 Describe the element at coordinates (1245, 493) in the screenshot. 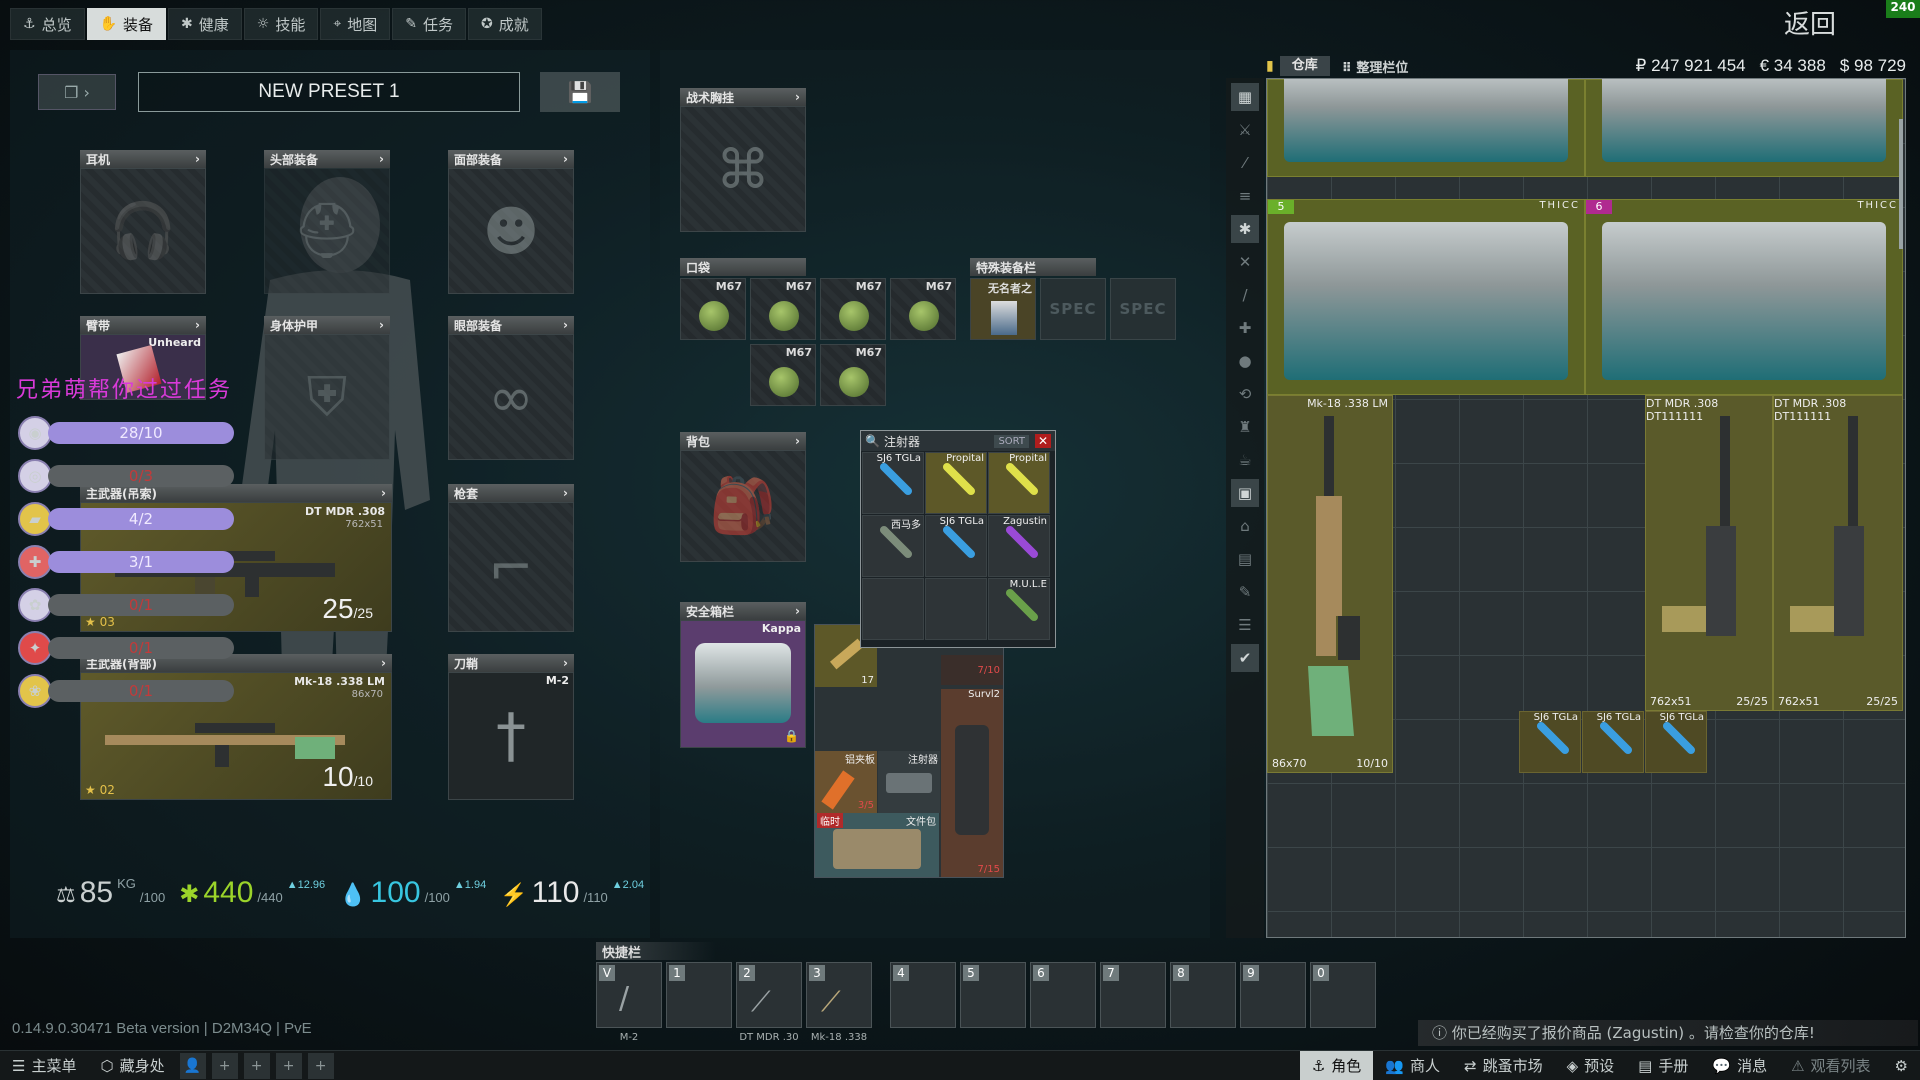

I see `container-filter-icon: ▣` at that location.